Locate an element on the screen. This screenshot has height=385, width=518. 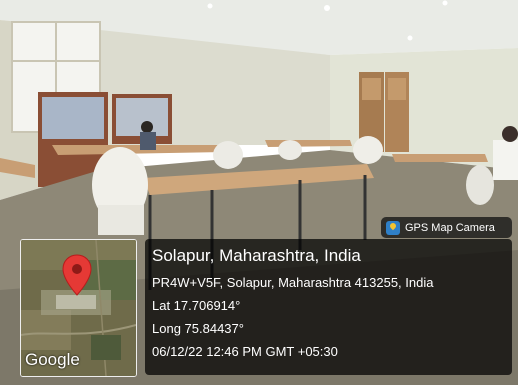
longitude-line: Long 75.84437° is located at coordinates (198, 328).